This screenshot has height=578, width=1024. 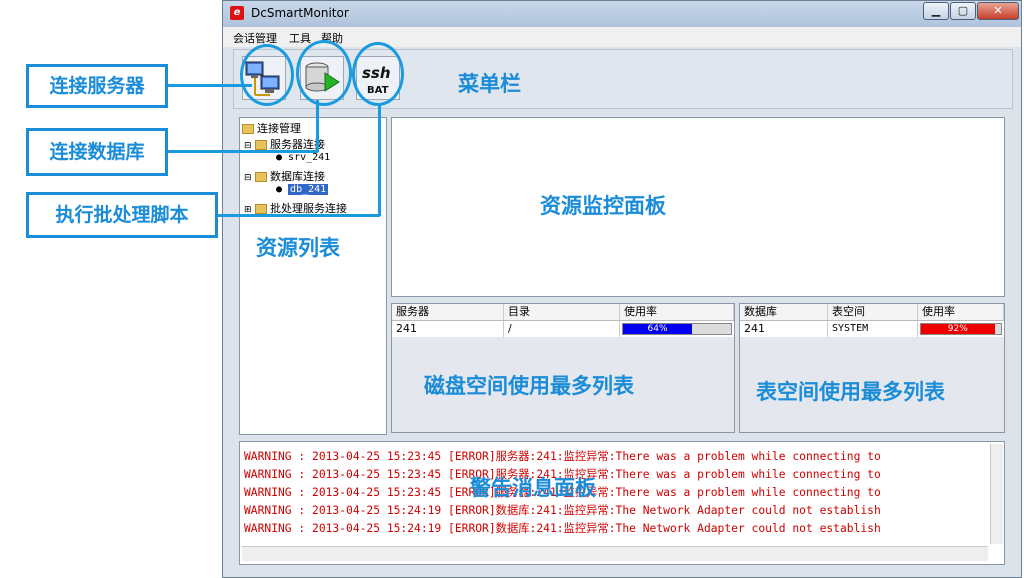 What do you see at coordinates (97, 86) in the screenshot?
I see `callout-connect-server: 连接服务器` at bounding box center [97, 86].